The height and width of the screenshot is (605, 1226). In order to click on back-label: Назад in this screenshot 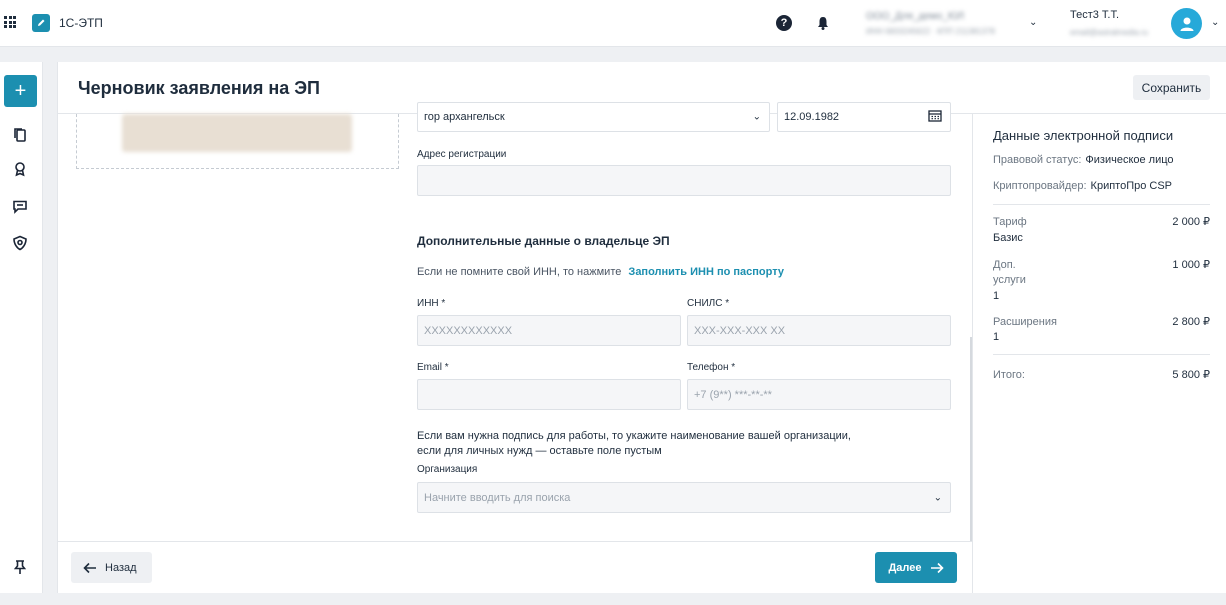, I will do `click(121, 567)`.